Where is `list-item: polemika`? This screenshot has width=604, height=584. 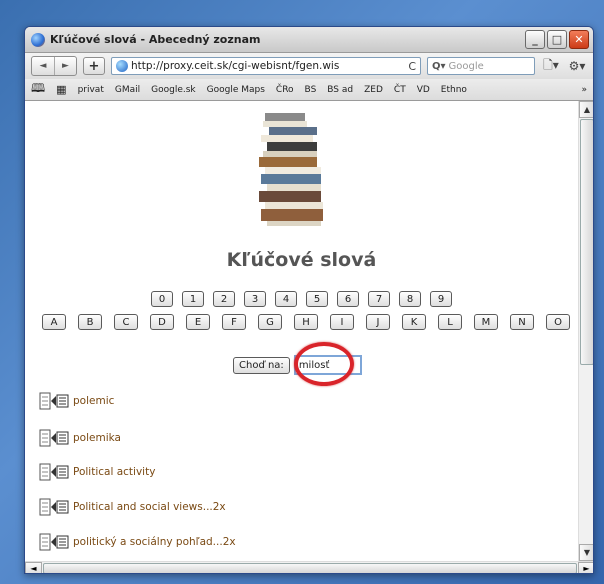
list-item: polemika is located at coordinates (80, 438).